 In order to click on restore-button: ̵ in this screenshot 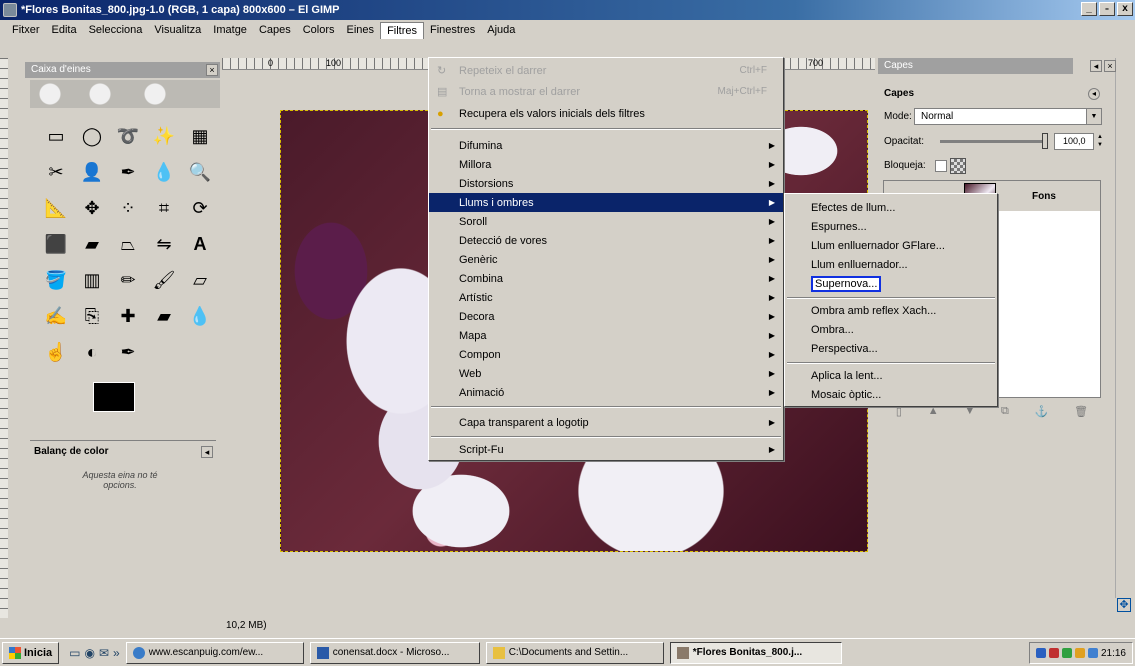, I will do `click(1107, 9)`.